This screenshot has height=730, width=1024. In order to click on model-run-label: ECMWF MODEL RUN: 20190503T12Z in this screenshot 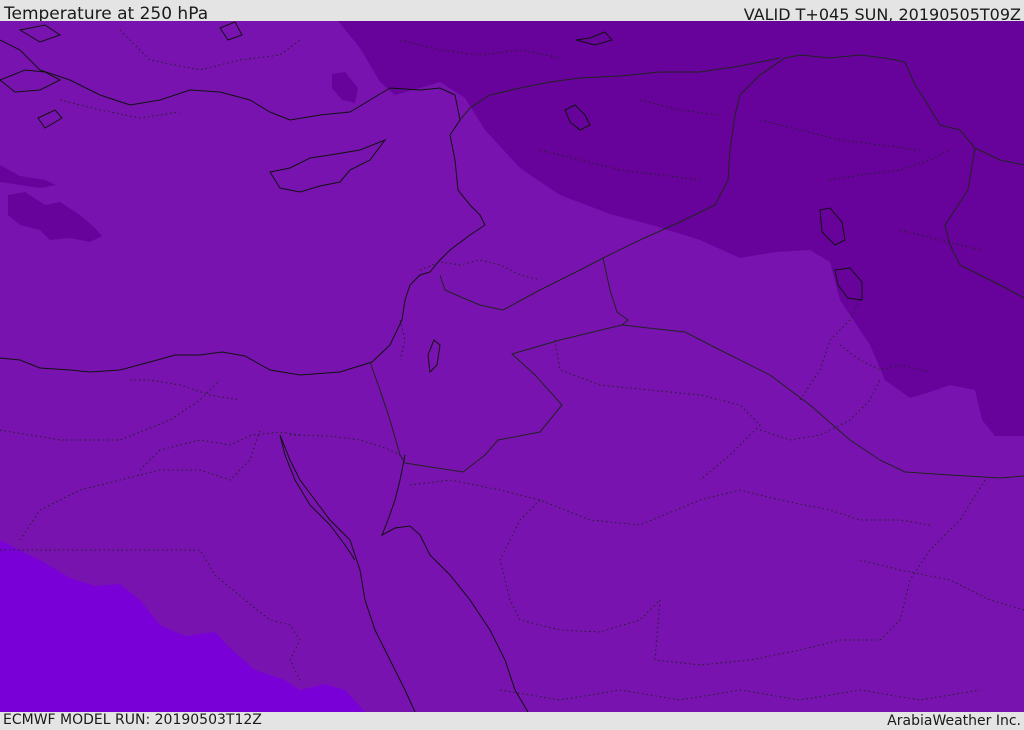, I will do `click(132, 720)`.